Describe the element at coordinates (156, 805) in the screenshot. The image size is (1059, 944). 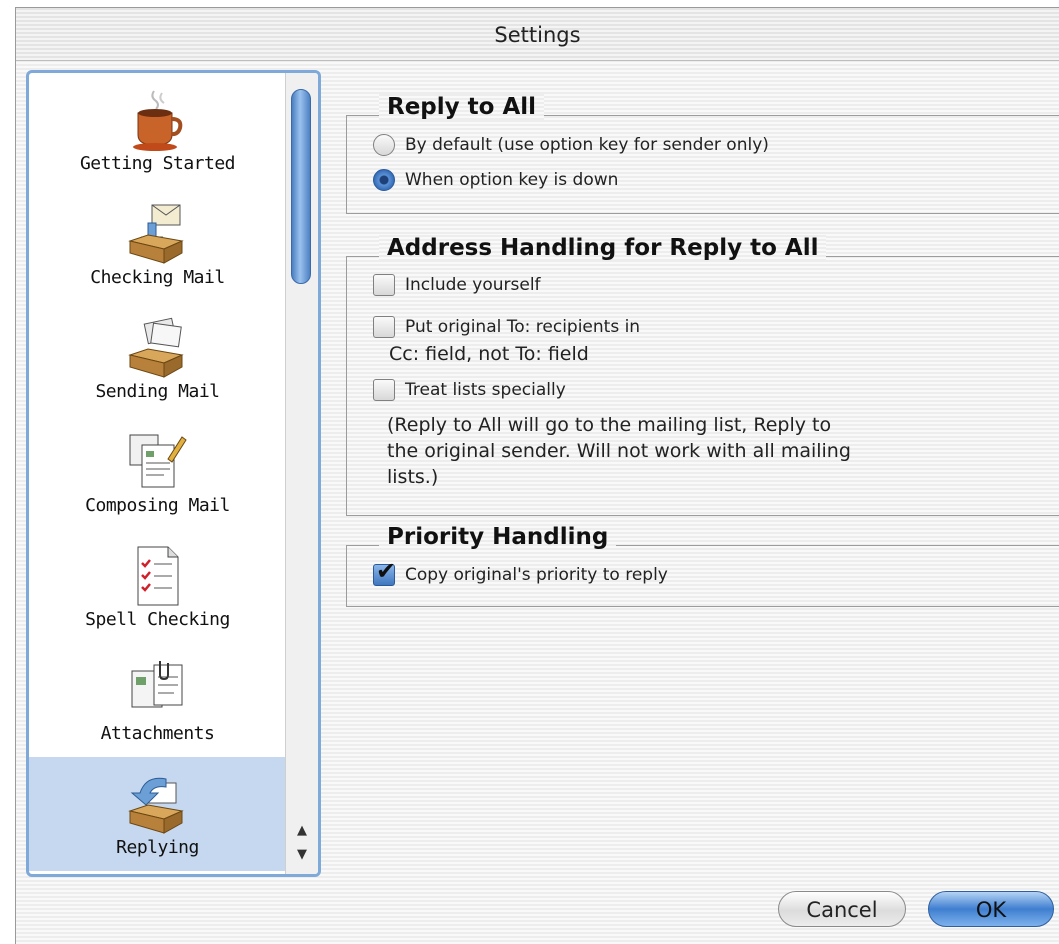
I see `reply-tray-icon` at that location.